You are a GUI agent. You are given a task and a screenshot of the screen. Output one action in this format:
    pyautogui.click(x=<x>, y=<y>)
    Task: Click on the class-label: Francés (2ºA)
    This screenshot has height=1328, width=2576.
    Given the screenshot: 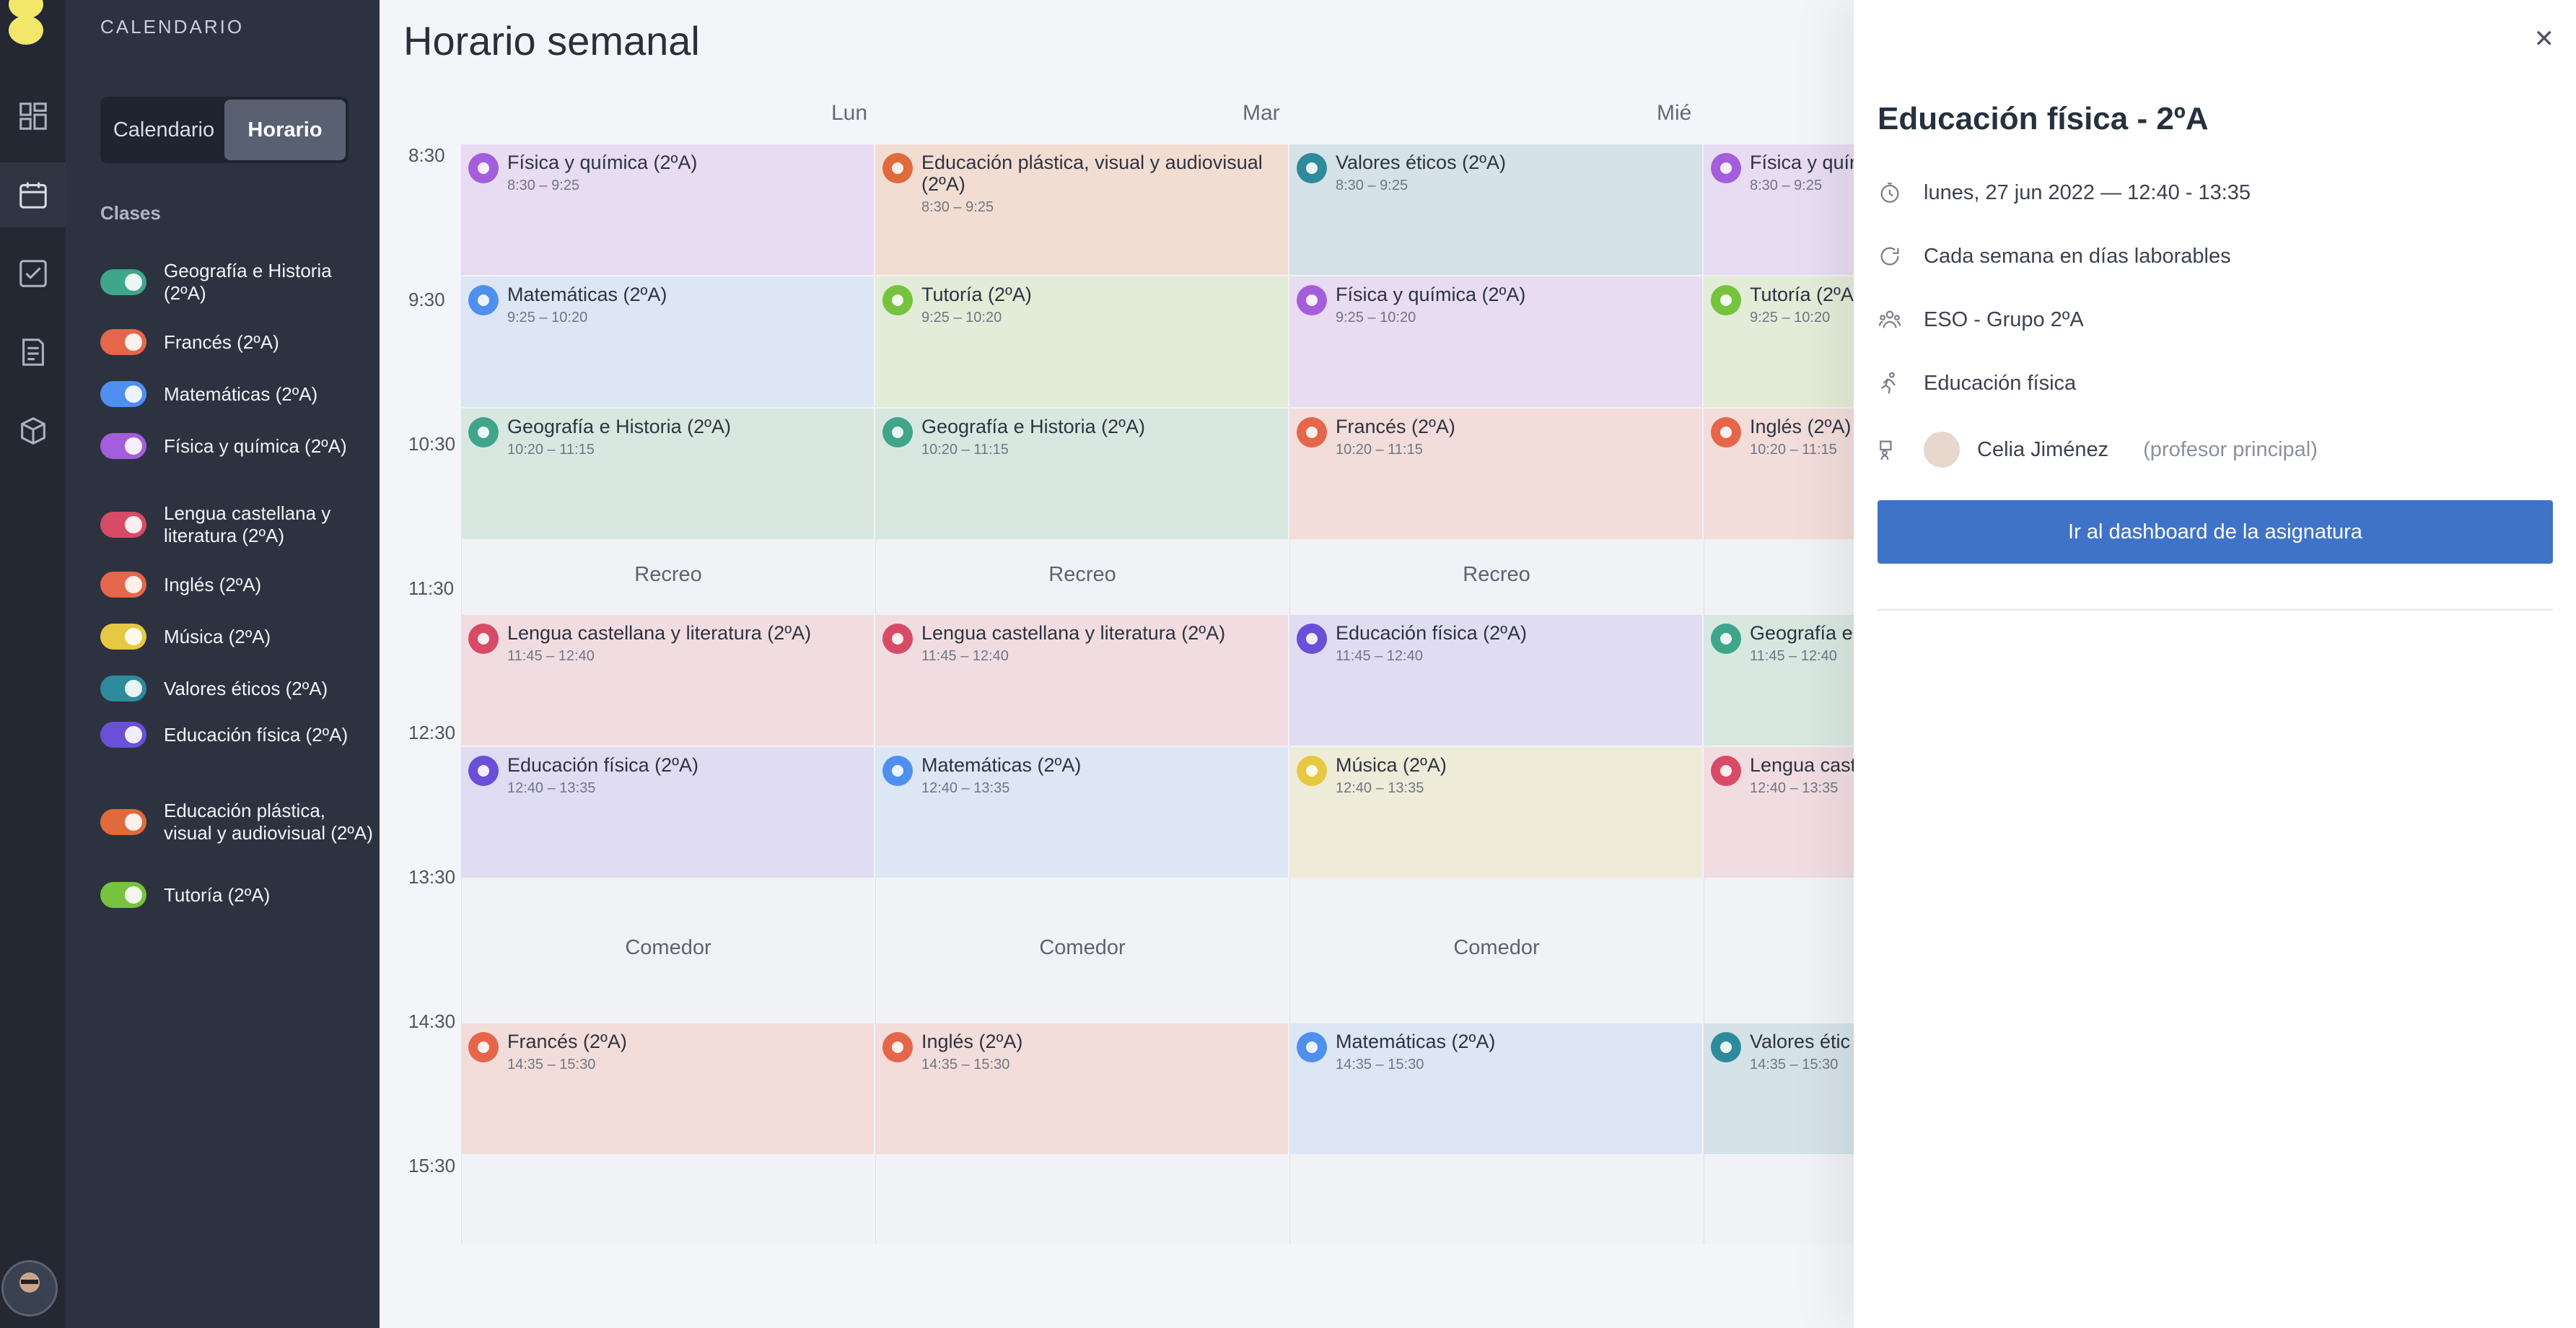 What is the action you would take?
    pyautogui.click(x=221, y=342)
    